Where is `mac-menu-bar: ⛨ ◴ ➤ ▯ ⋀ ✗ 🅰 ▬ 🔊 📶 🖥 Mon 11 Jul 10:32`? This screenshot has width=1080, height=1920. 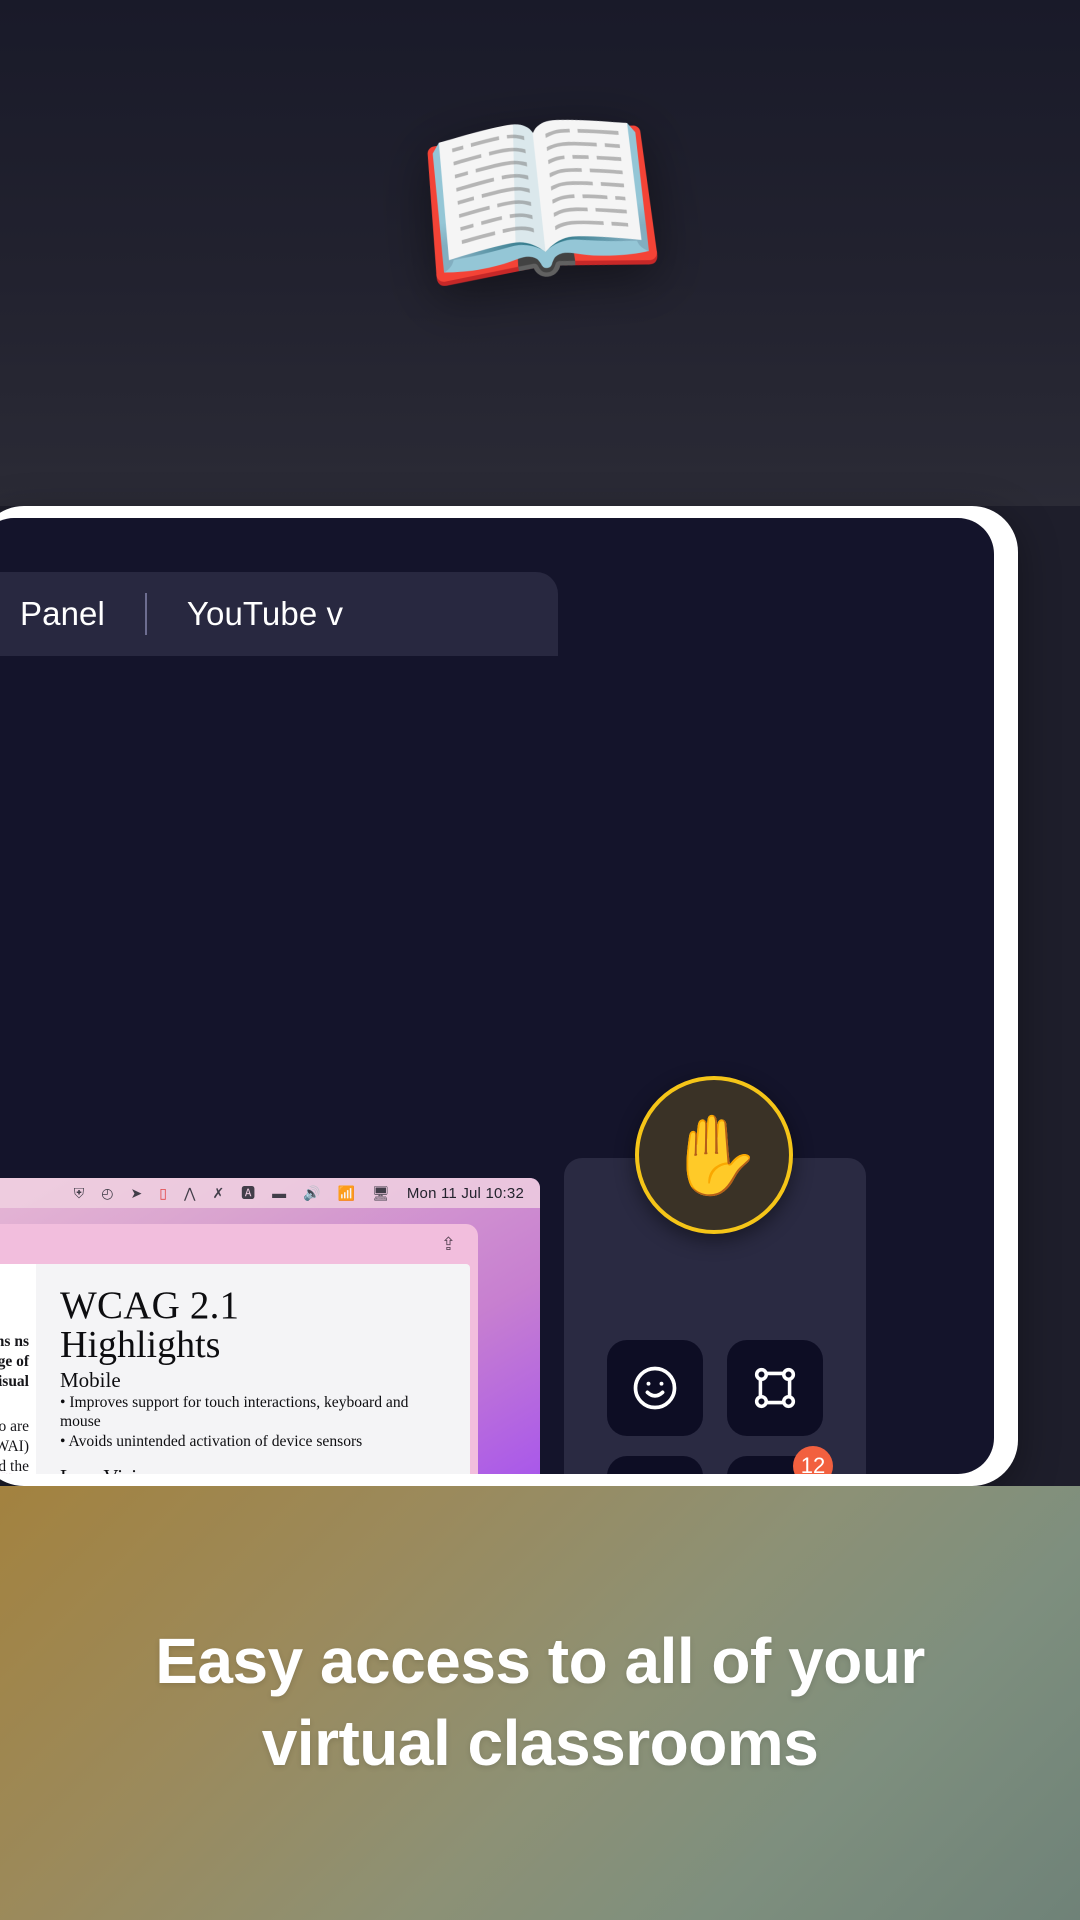 mac-menu-bar: ⛨ ◴ ➤ ▯ ⋀ ✗ 🅰 ▬ 🔊 📶 🖥 Mon 11 Jul 10:32 is located at coordinates (270, 1193).